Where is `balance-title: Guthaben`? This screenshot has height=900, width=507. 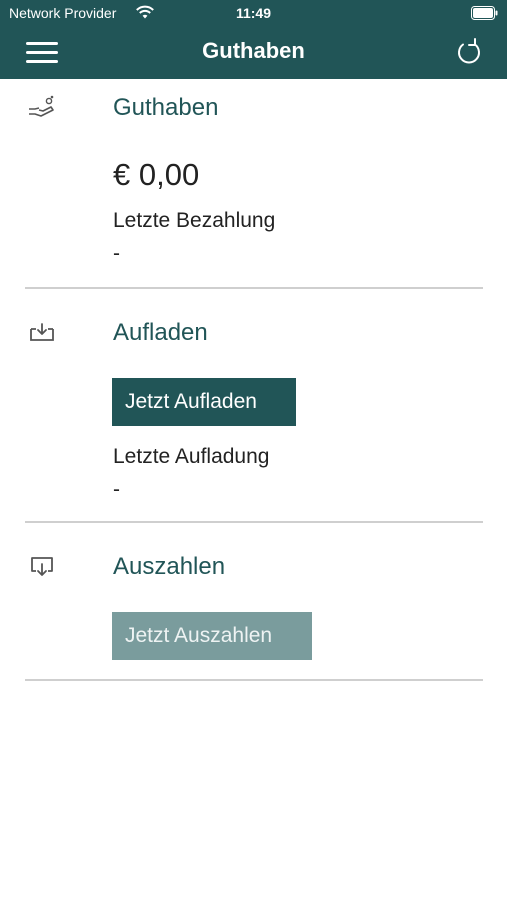
balance-title: Guthaben is located at coordinates (166, 107).